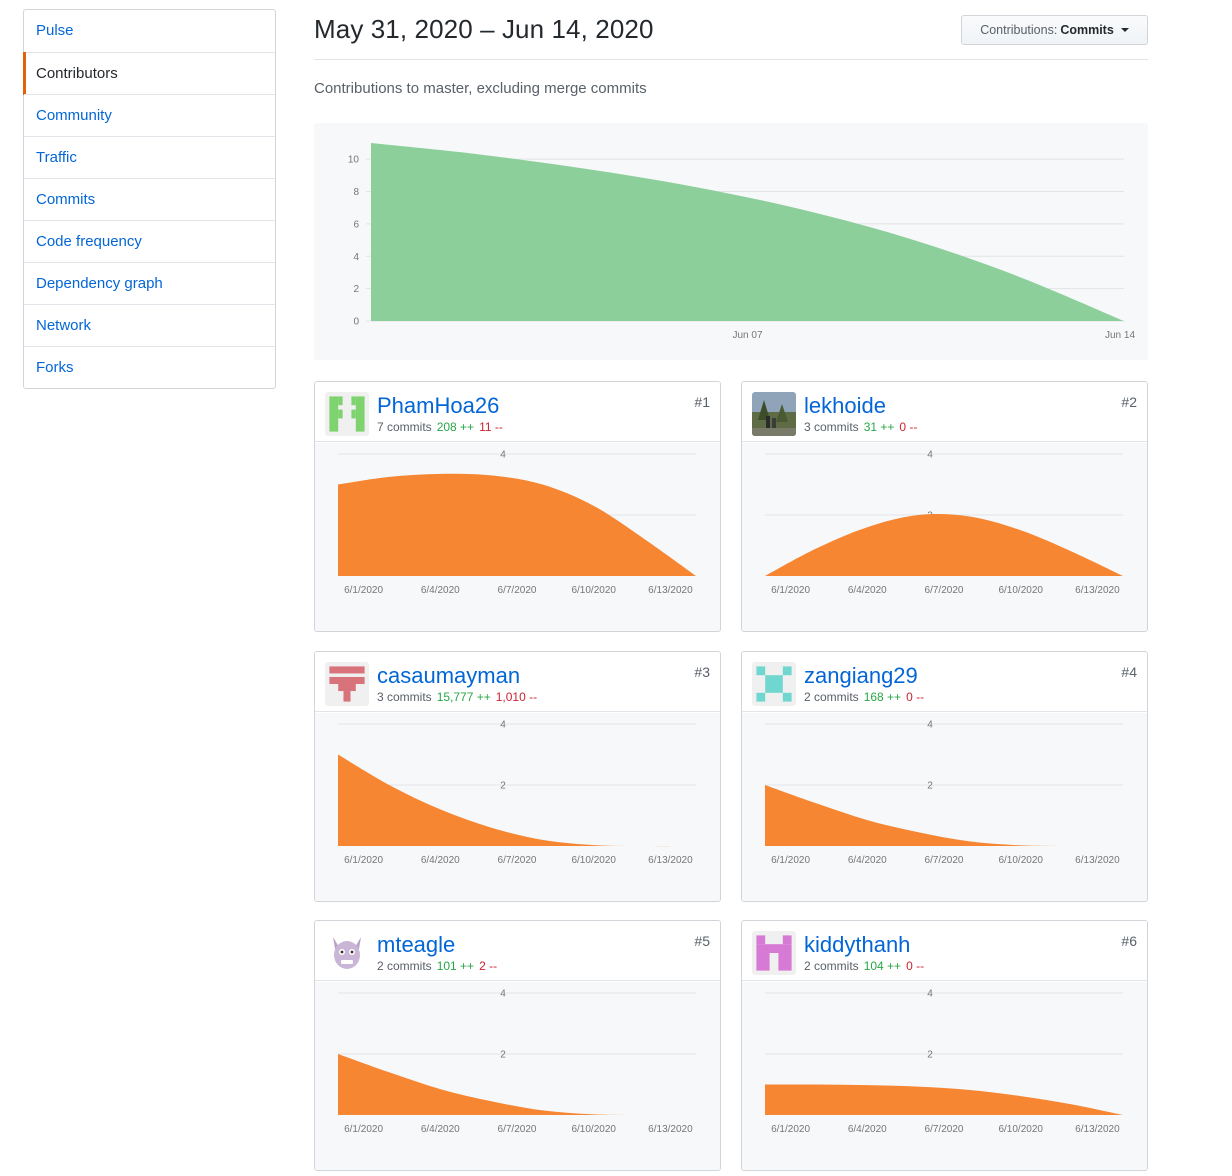 Image resolution: width=1232 pixels, height=1176 pixels. Describe the element at coordinates (702, 402) in the screenshot. I see `contributor-rank: #1` at that location.